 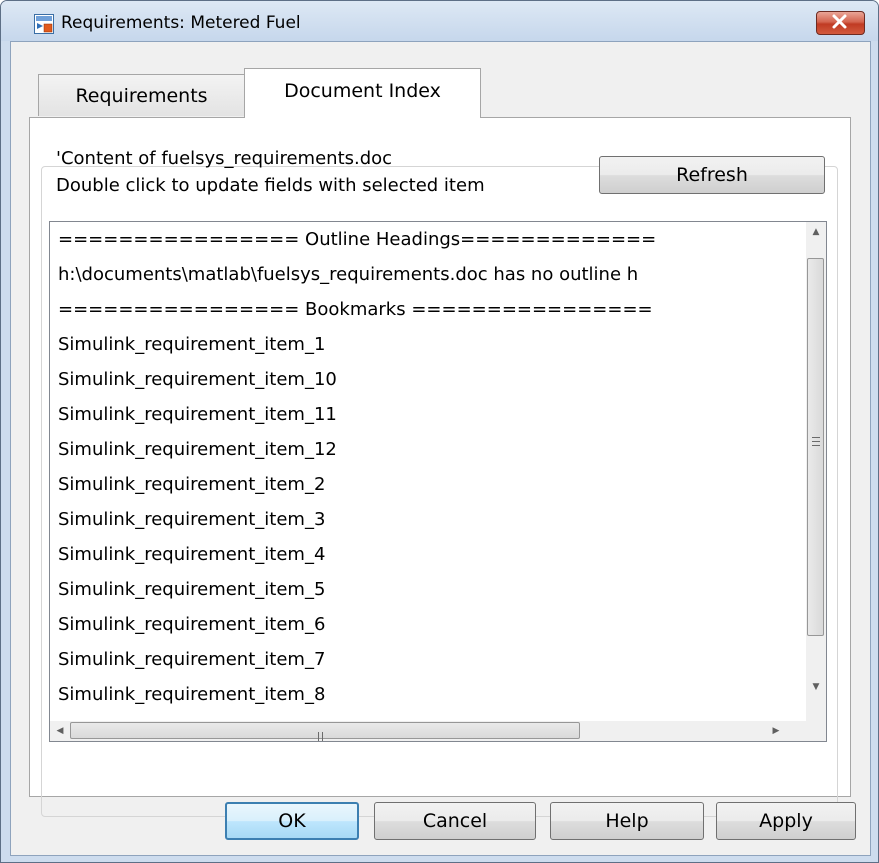 I want to click on list-item: Simulink_requirement_item_8, so click(x=191, y=694).